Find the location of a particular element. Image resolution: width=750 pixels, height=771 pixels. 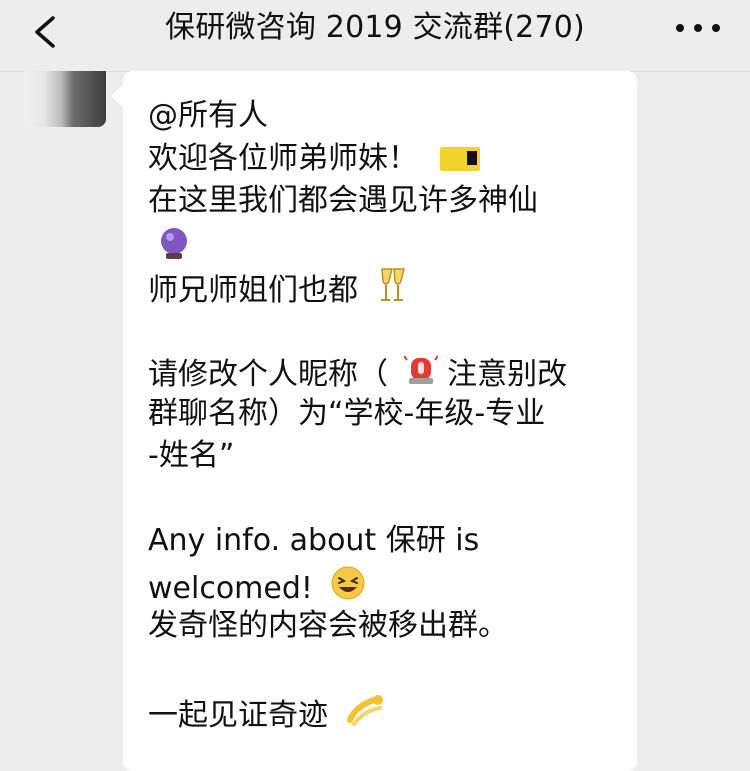

message-line: 发奇怪的内容会被移出群。 is located at coordinates (328, 625).